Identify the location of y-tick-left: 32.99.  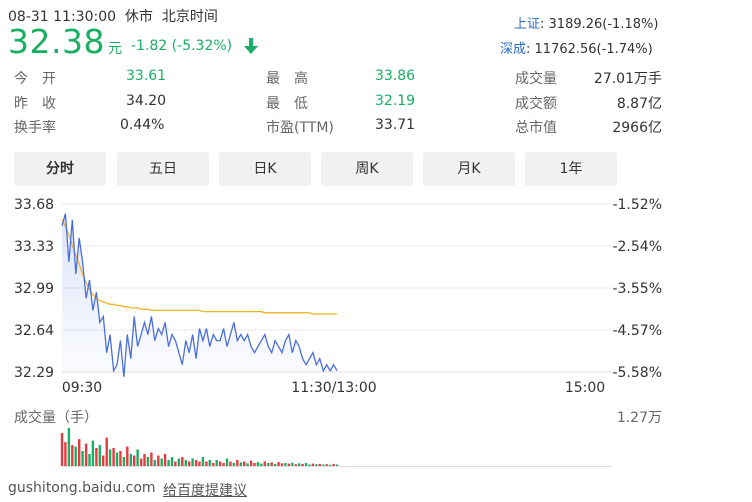
(34, 289).